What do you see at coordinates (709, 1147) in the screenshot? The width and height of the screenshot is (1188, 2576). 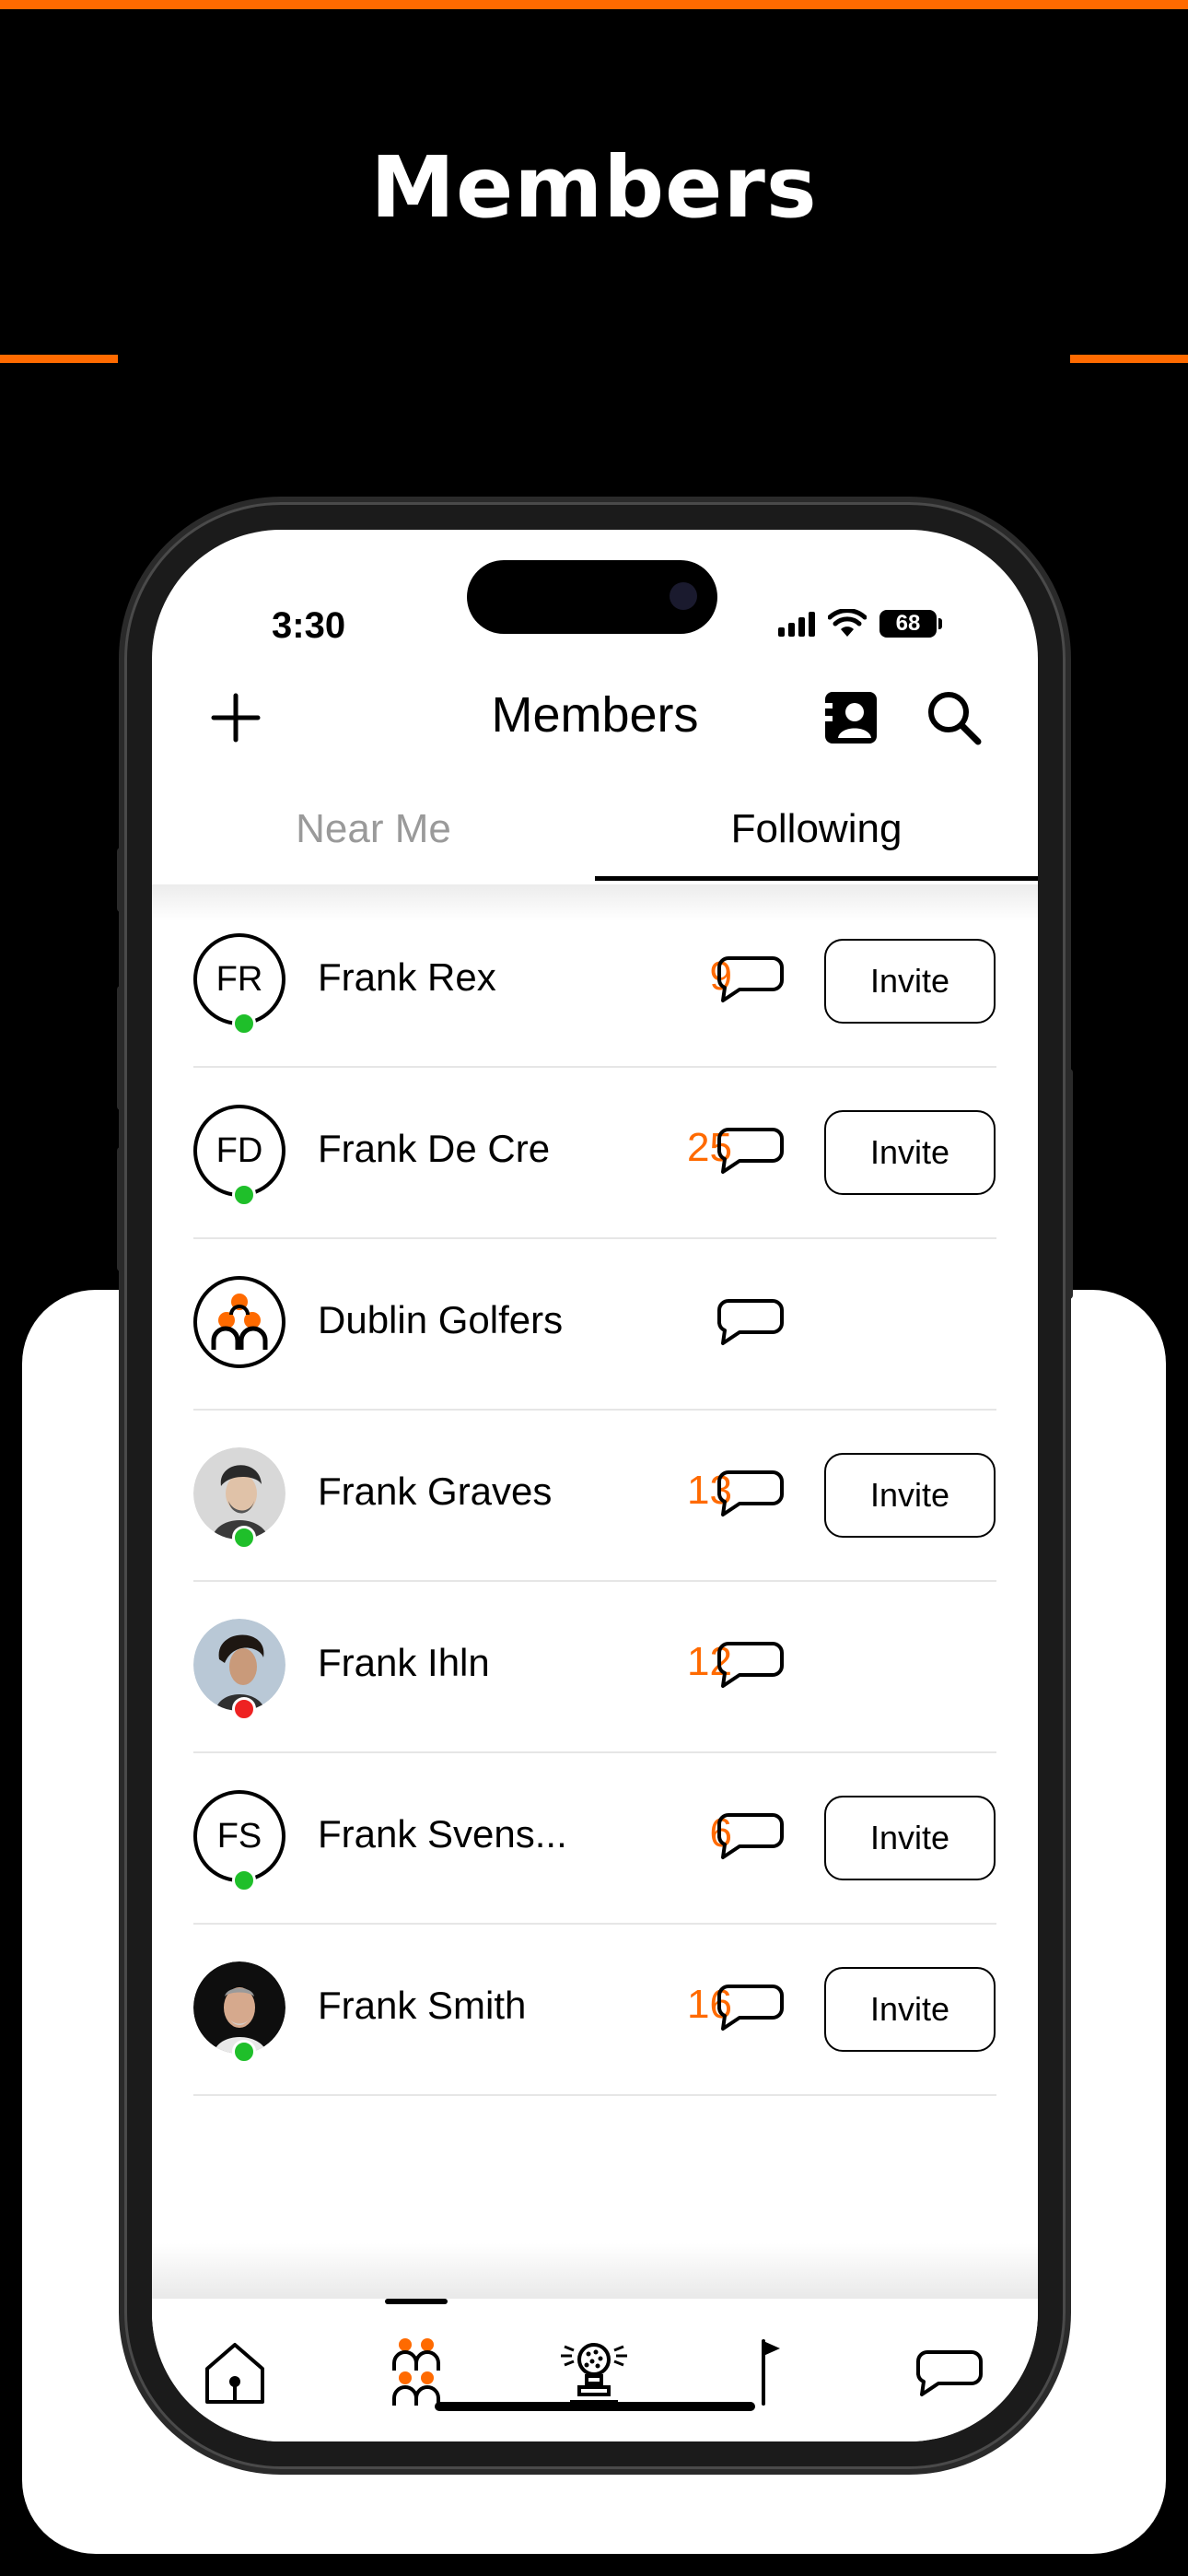 I see `member-count: 25` at bounding box center [709, 1147].